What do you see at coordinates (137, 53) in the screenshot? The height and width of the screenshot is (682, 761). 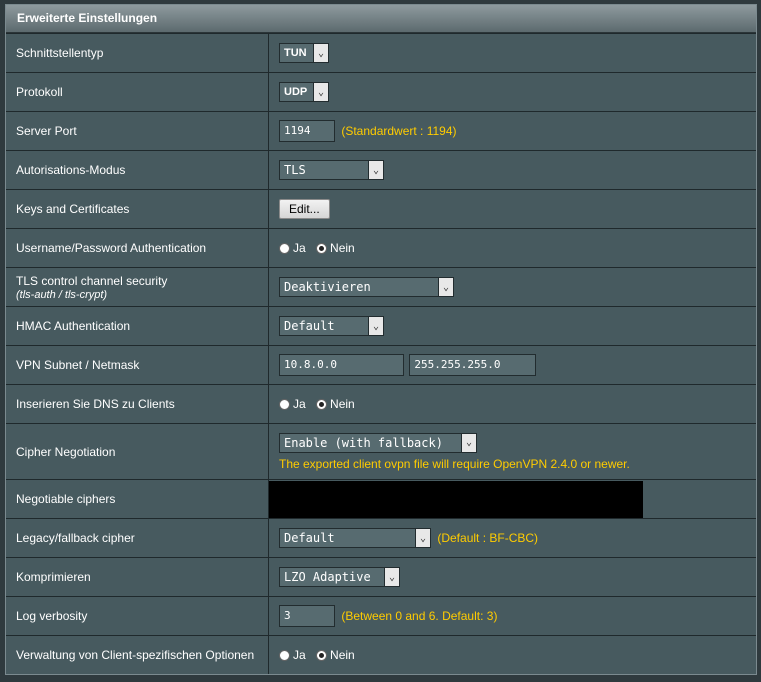 I see `interface-type-label: Schnittstellentyp` at bounding box center [137, 53].